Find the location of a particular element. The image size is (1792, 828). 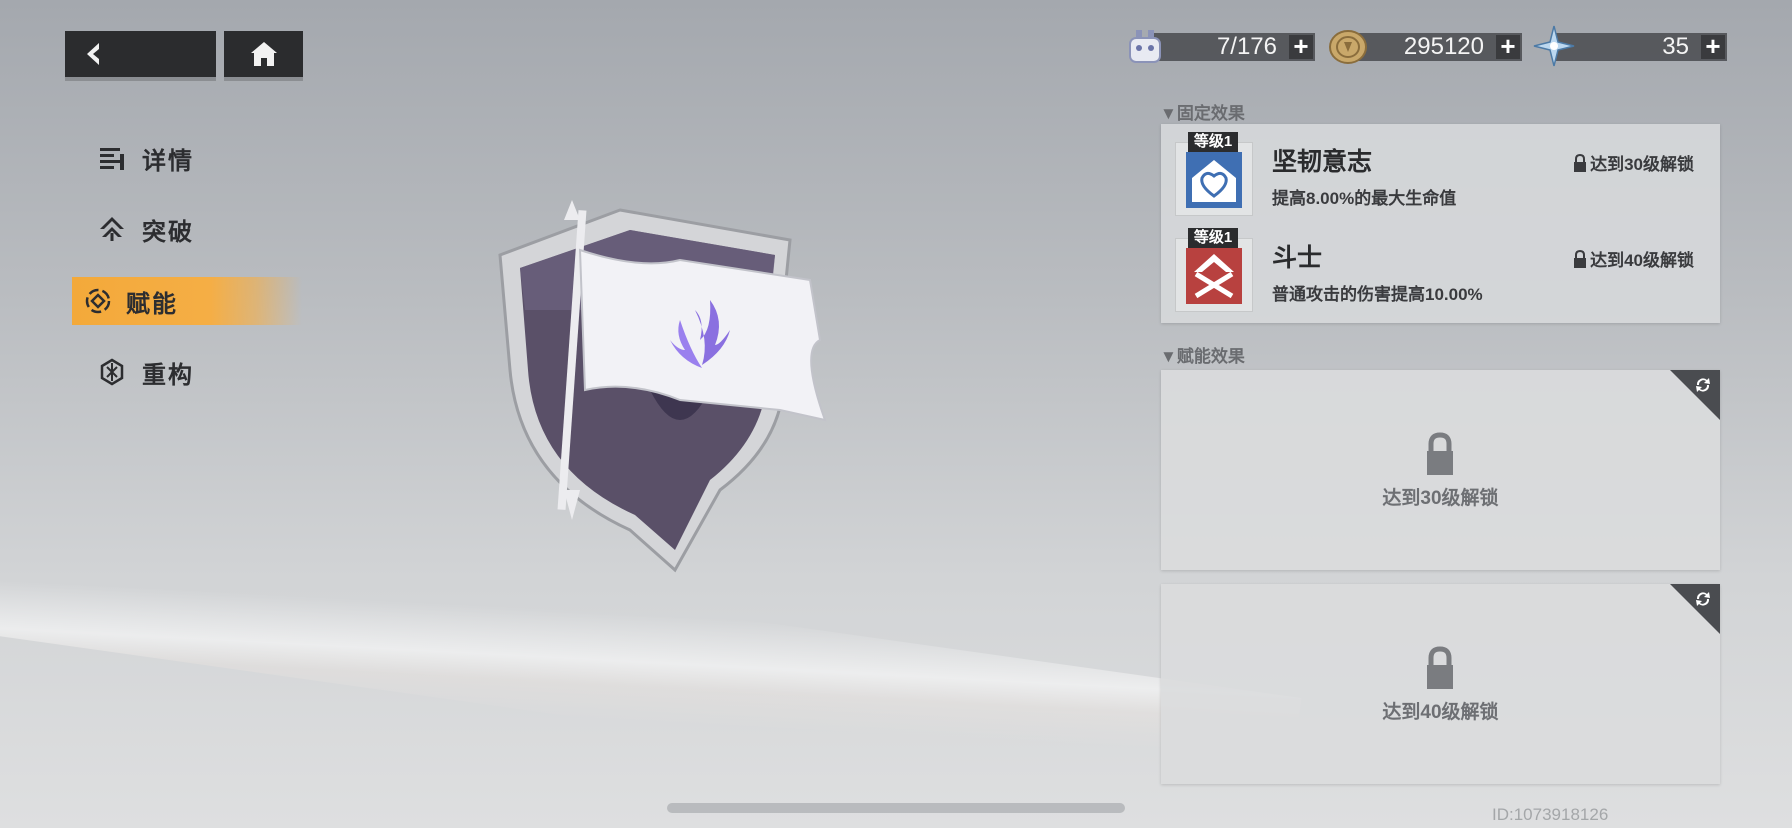

fixed-effect-row: 等级1 坚韧意志 提高8.00%的最大生命值 达到30级解锁 is located at coordinates (1440, 170).